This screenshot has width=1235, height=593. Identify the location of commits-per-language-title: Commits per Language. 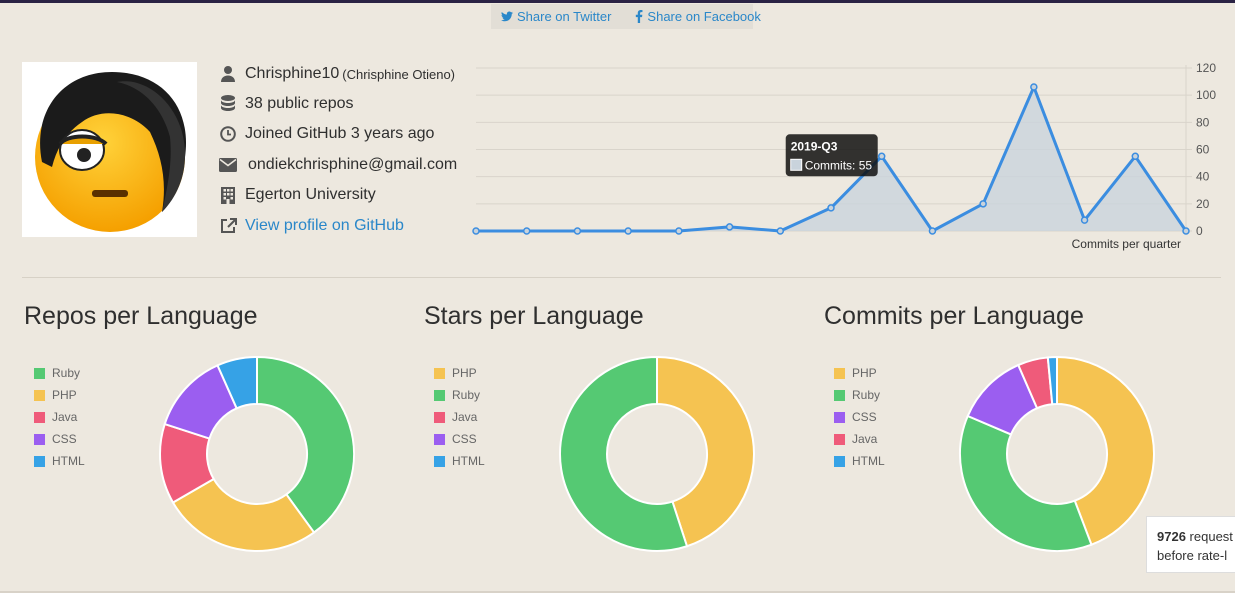
(954, 316).